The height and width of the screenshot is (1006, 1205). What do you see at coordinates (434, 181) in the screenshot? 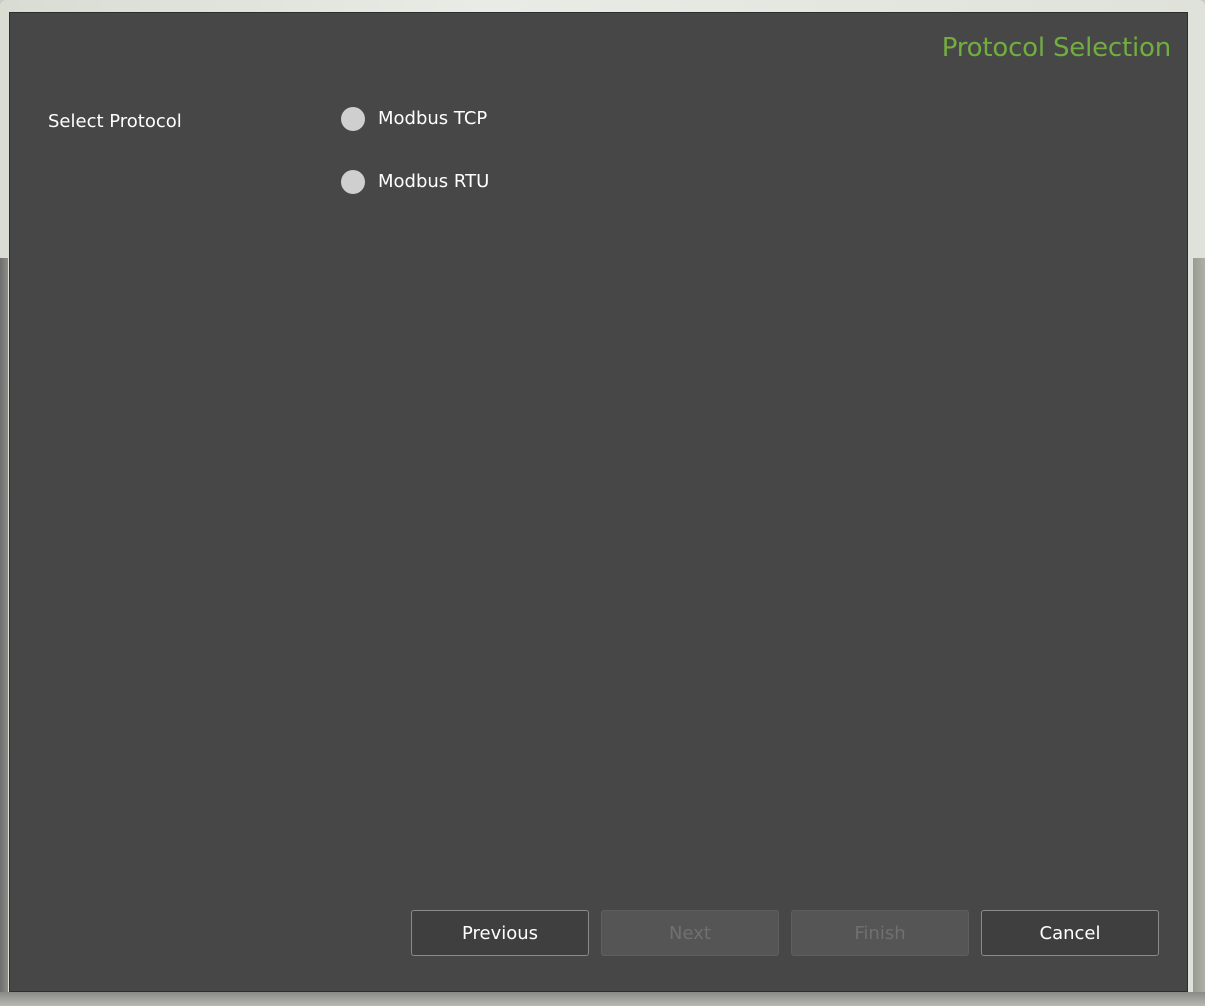
I see `radio-option-label: Modbus RTU` at bounding box center [434, 181].